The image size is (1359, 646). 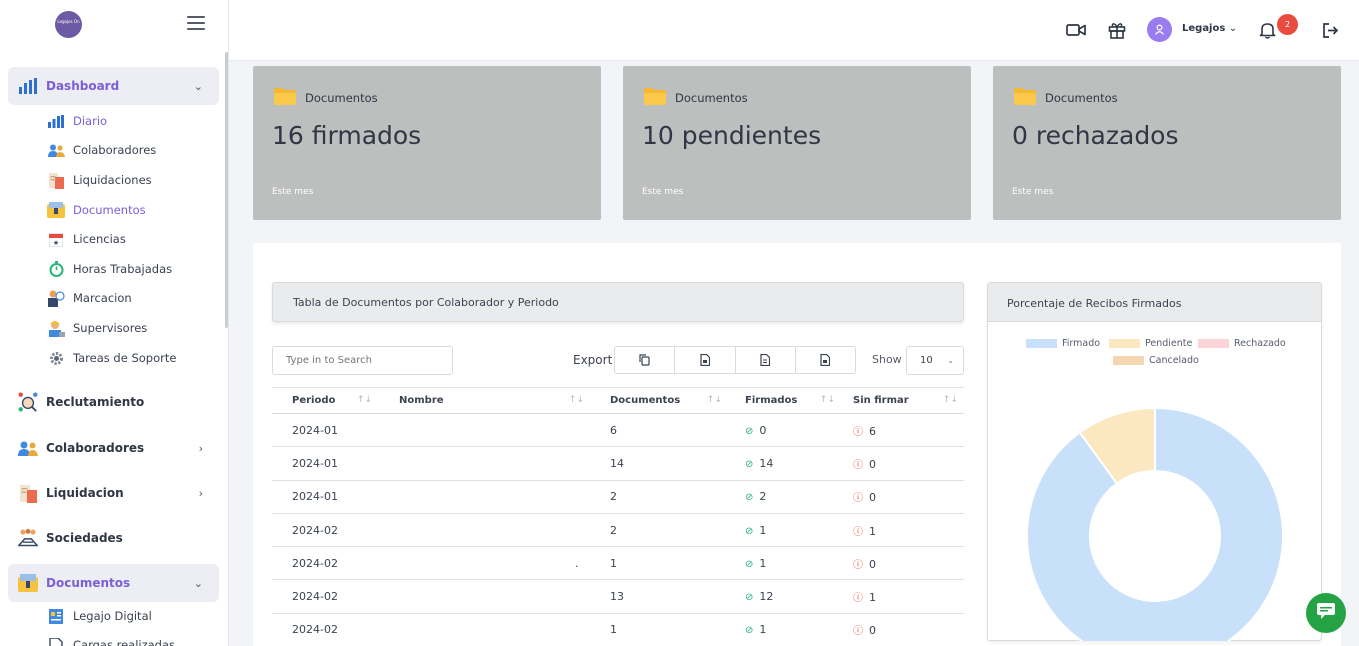 I want to click on sidebar-sub-colaboradores: Colaboradores, so click(x=101, y=150).